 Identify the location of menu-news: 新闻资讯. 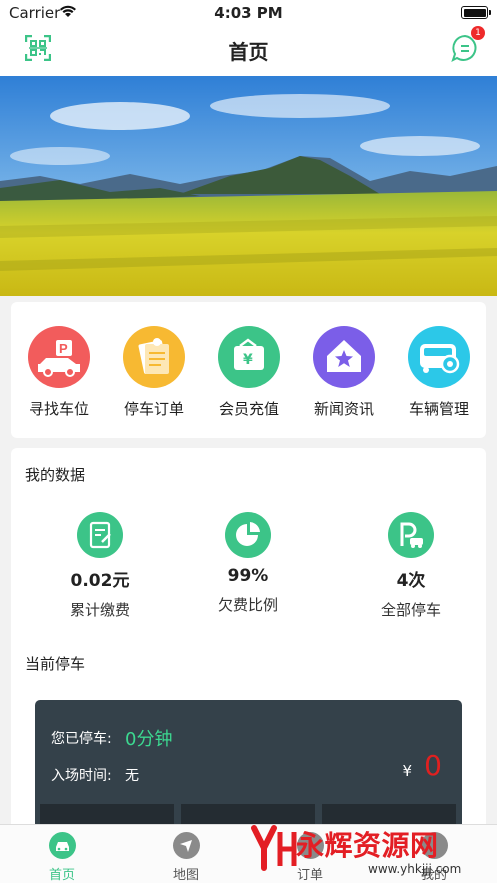
(344, 372).